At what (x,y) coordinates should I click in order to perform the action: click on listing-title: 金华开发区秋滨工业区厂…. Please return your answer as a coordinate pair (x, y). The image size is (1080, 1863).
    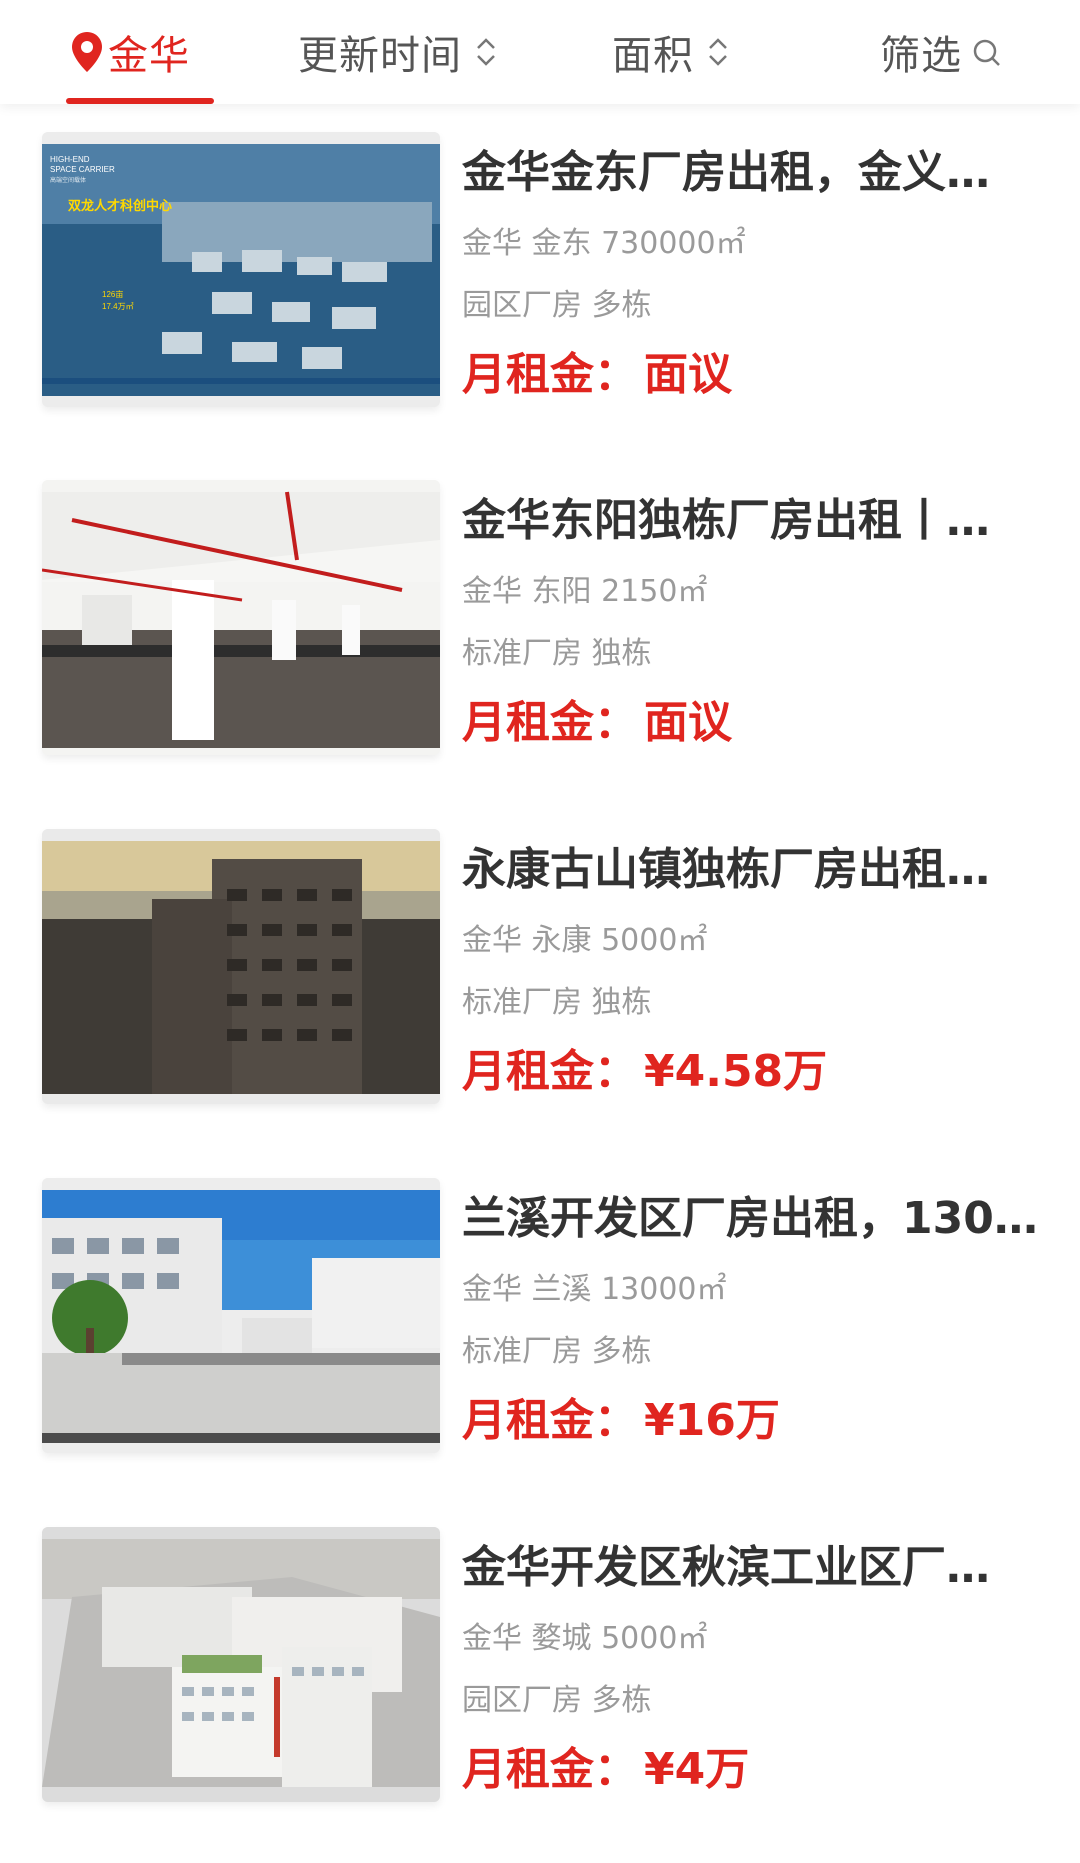
    Looking at the image, I should click on (726, 1567).